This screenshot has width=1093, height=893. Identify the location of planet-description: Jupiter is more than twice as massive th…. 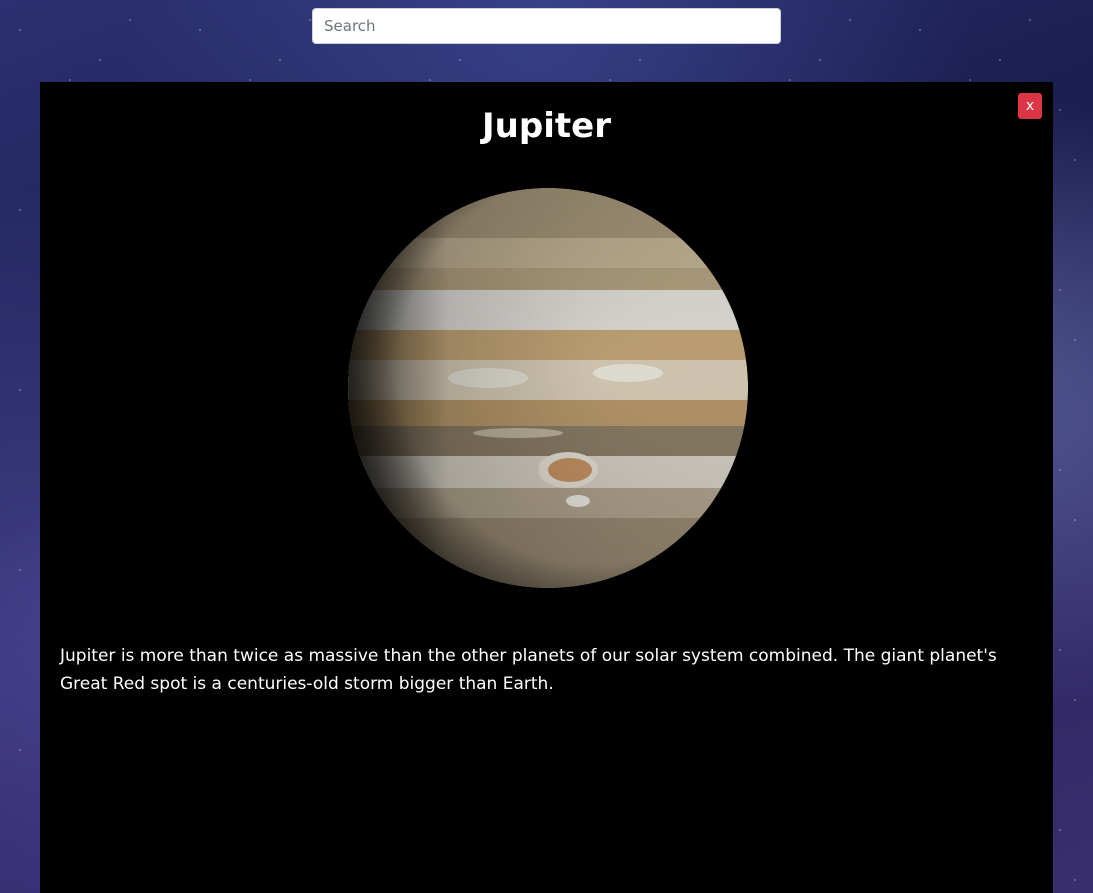
(528, 670).